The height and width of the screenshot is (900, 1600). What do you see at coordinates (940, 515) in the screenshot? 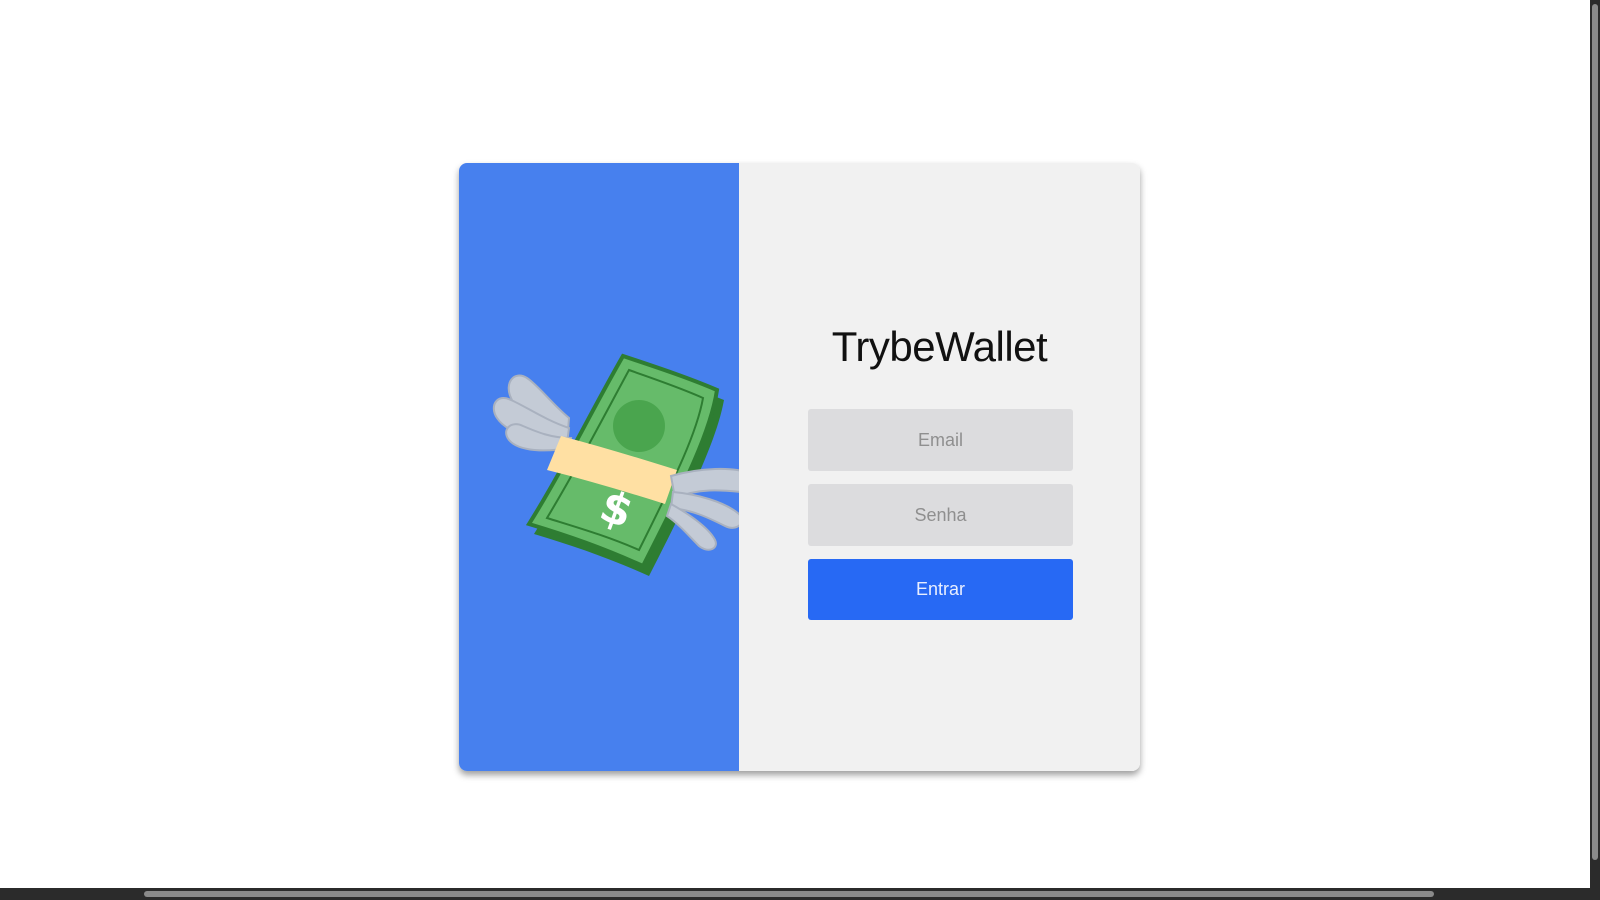
I see `password-input` at bounding box center [940, 515].